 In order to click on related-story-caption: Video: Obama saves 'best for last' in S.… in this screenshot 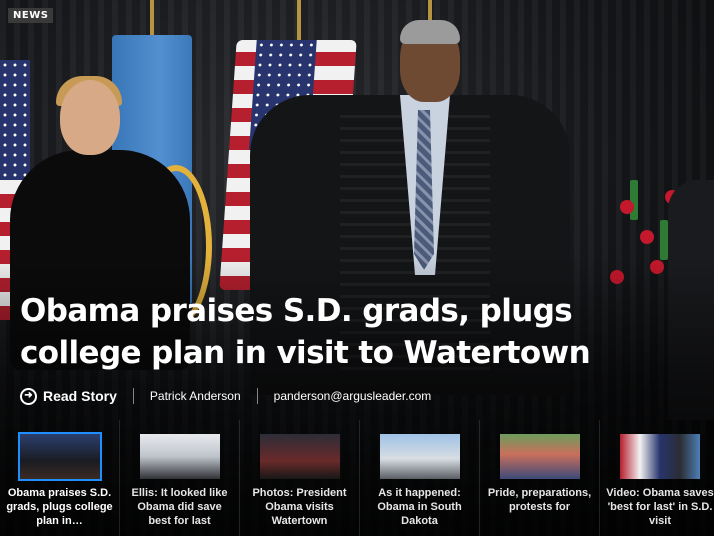, I will do `click(660, 507)`.